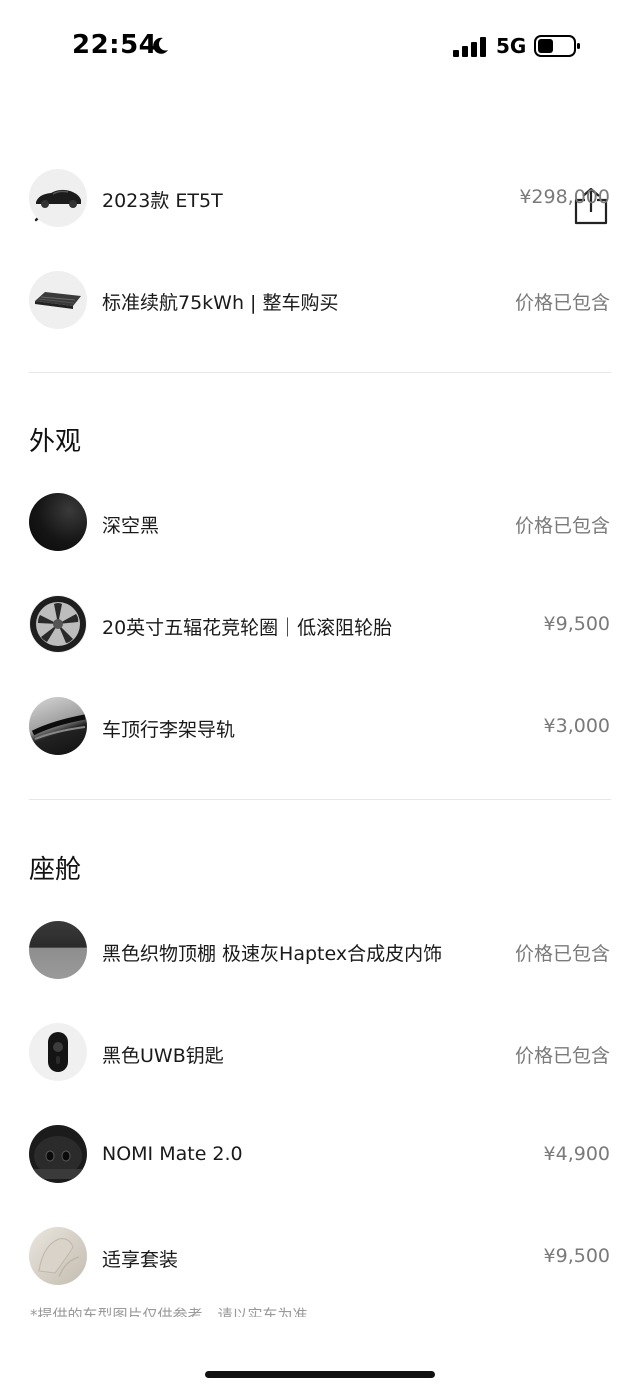  I want to click on paint-swatch-black, so click(58, 522).